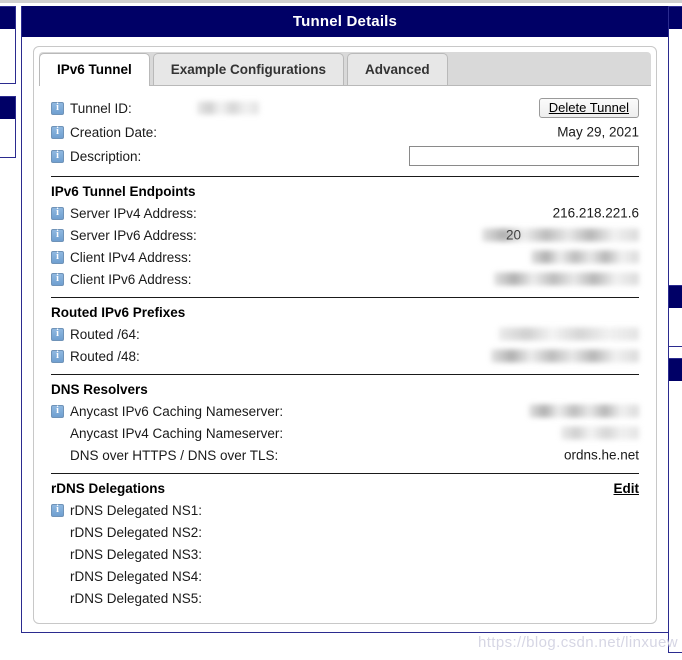 The image size is (682, 660). I want to click on row-rdns-ns2: rDNS Delegated NS2:, so click(345, 532).